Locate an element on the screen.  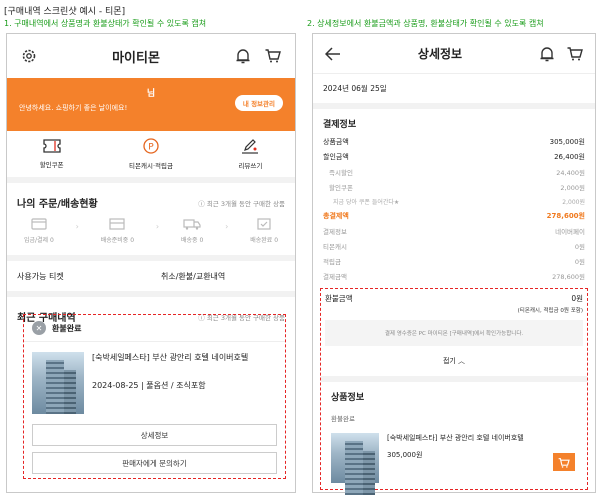
payment-row-value: 2,000원 is located at coordinates (572, 187).